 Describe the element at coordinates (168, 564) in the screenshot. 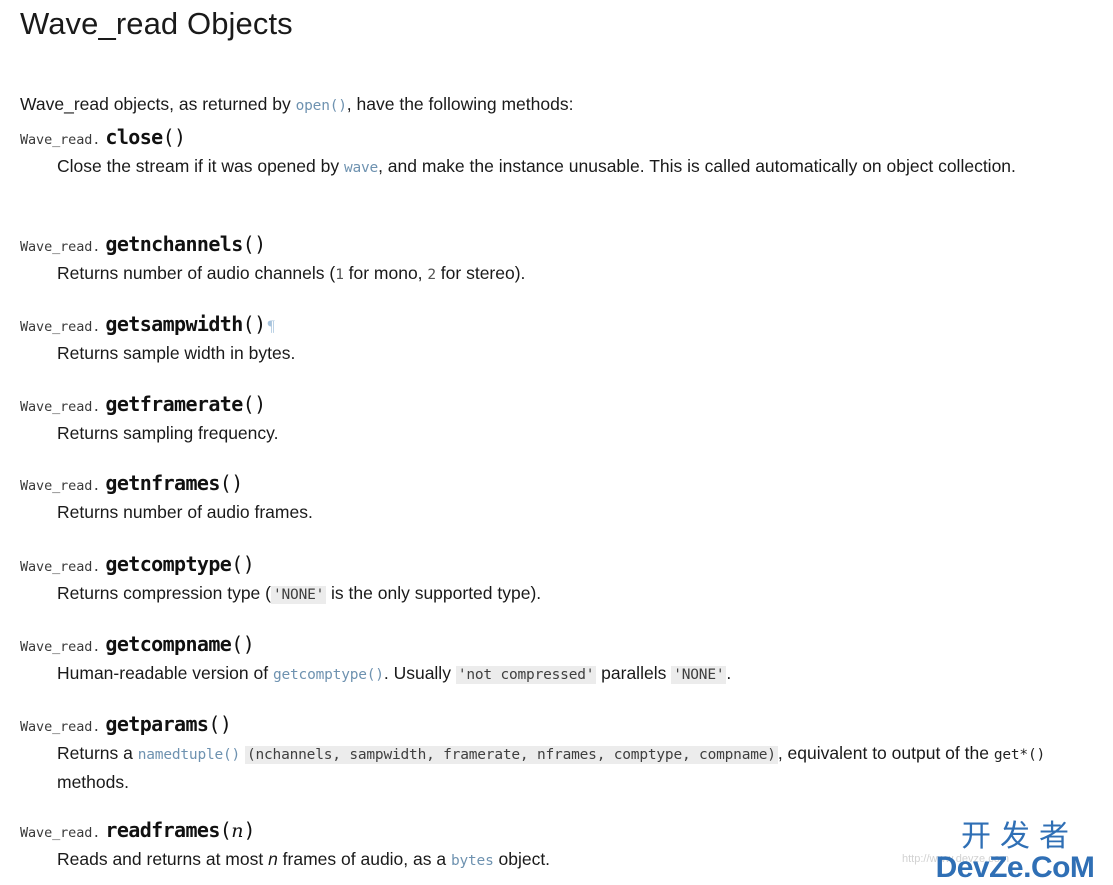

I see `method-name: getcomptype` at that location.